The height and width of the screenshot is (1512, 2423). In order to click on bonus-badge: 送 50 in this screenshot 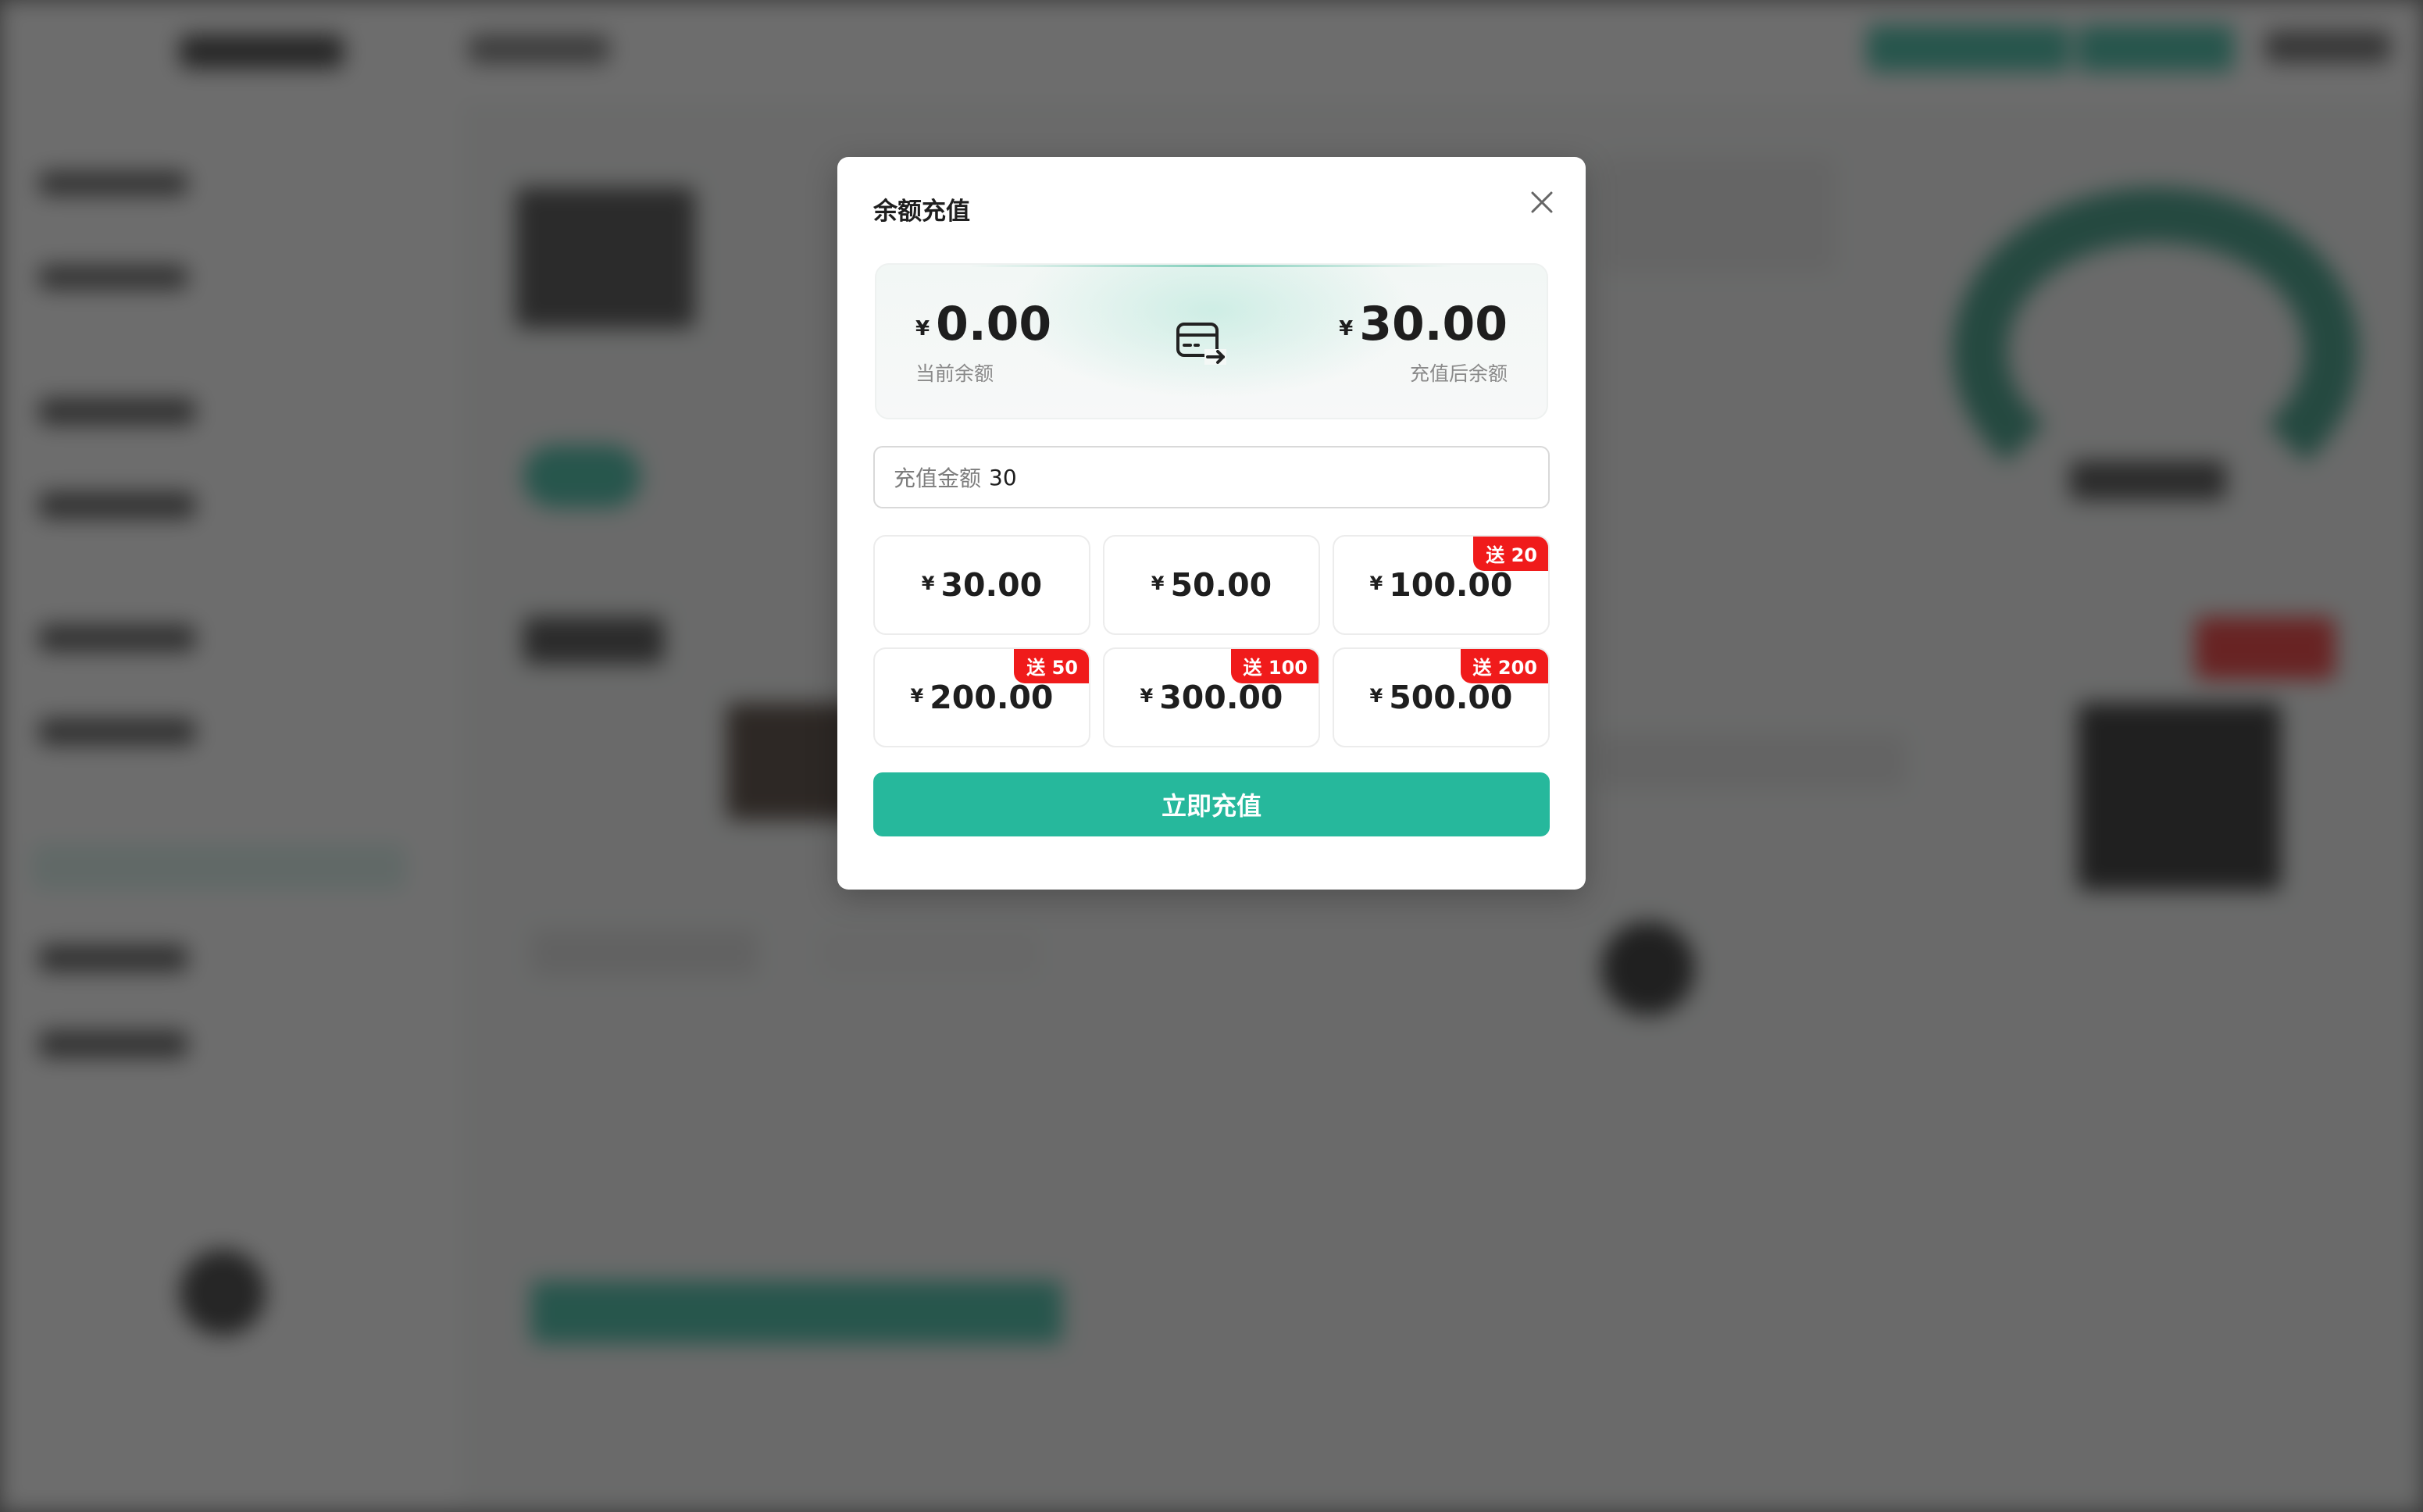, I will do `click(1051, 666)`.